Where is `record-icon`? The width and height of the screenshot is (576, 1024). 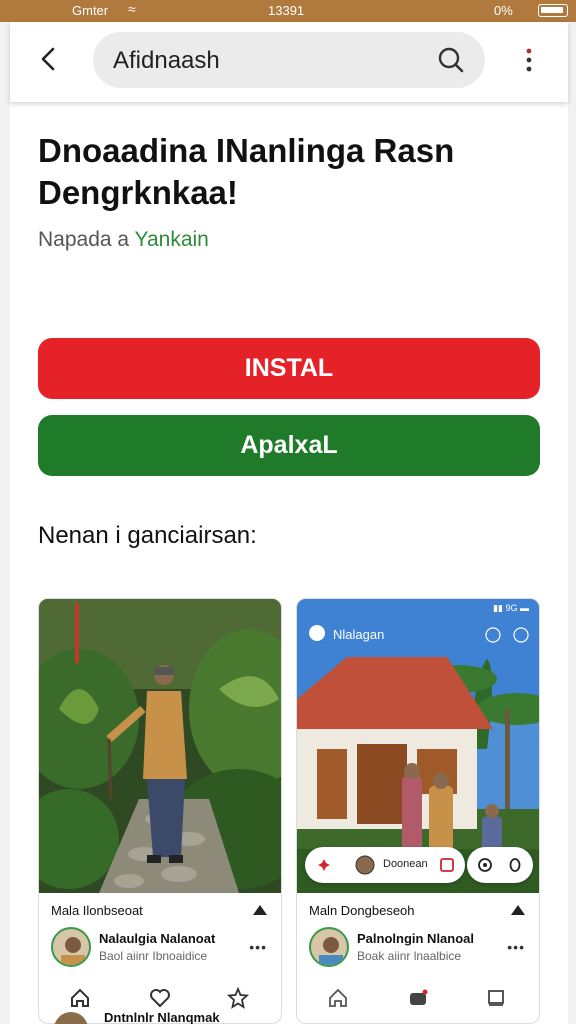 record-icon is located at coordinates (485, 865).